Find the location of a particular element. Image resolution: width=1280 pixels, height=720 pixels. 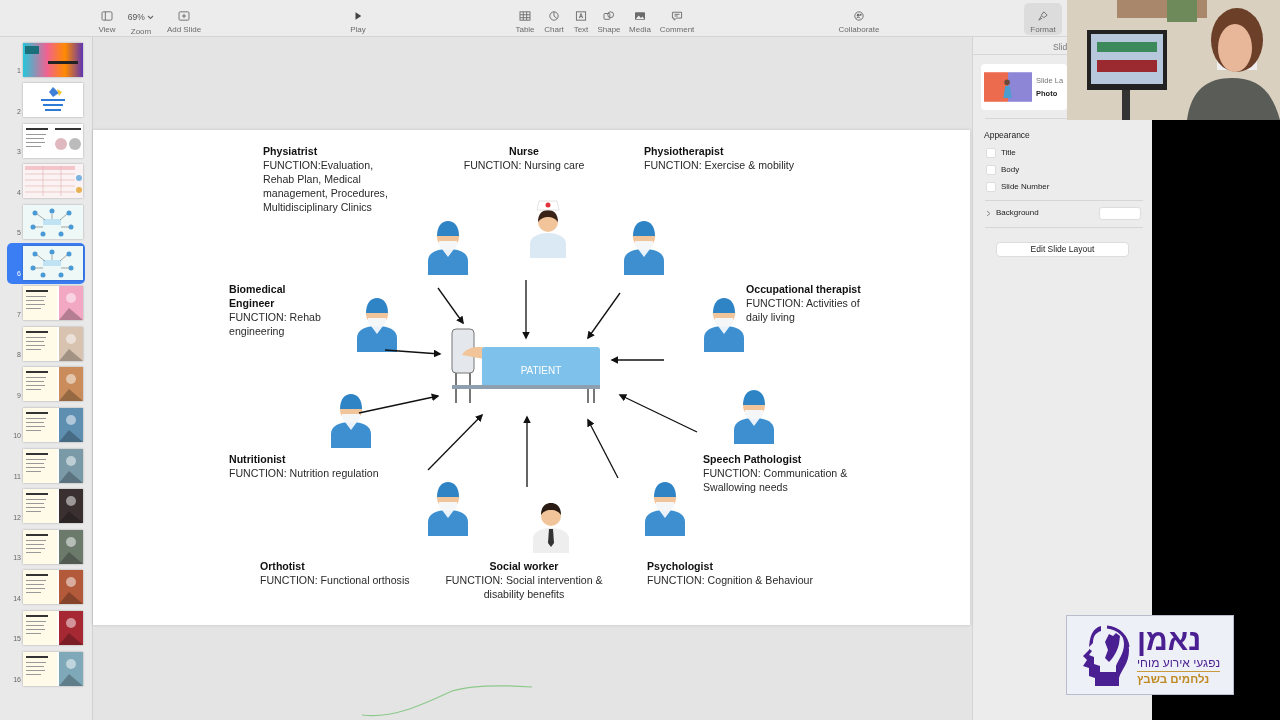

toolbar-button: View is located at coordinates (107, 19).